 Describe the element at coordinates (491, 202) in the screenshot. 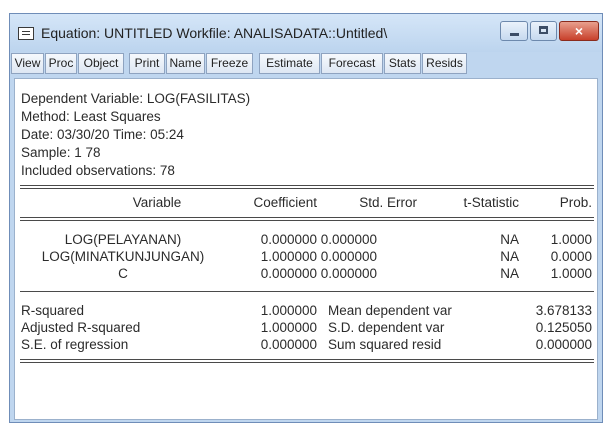

I see `column-header-t-statistic: t-Statistic` at that location.